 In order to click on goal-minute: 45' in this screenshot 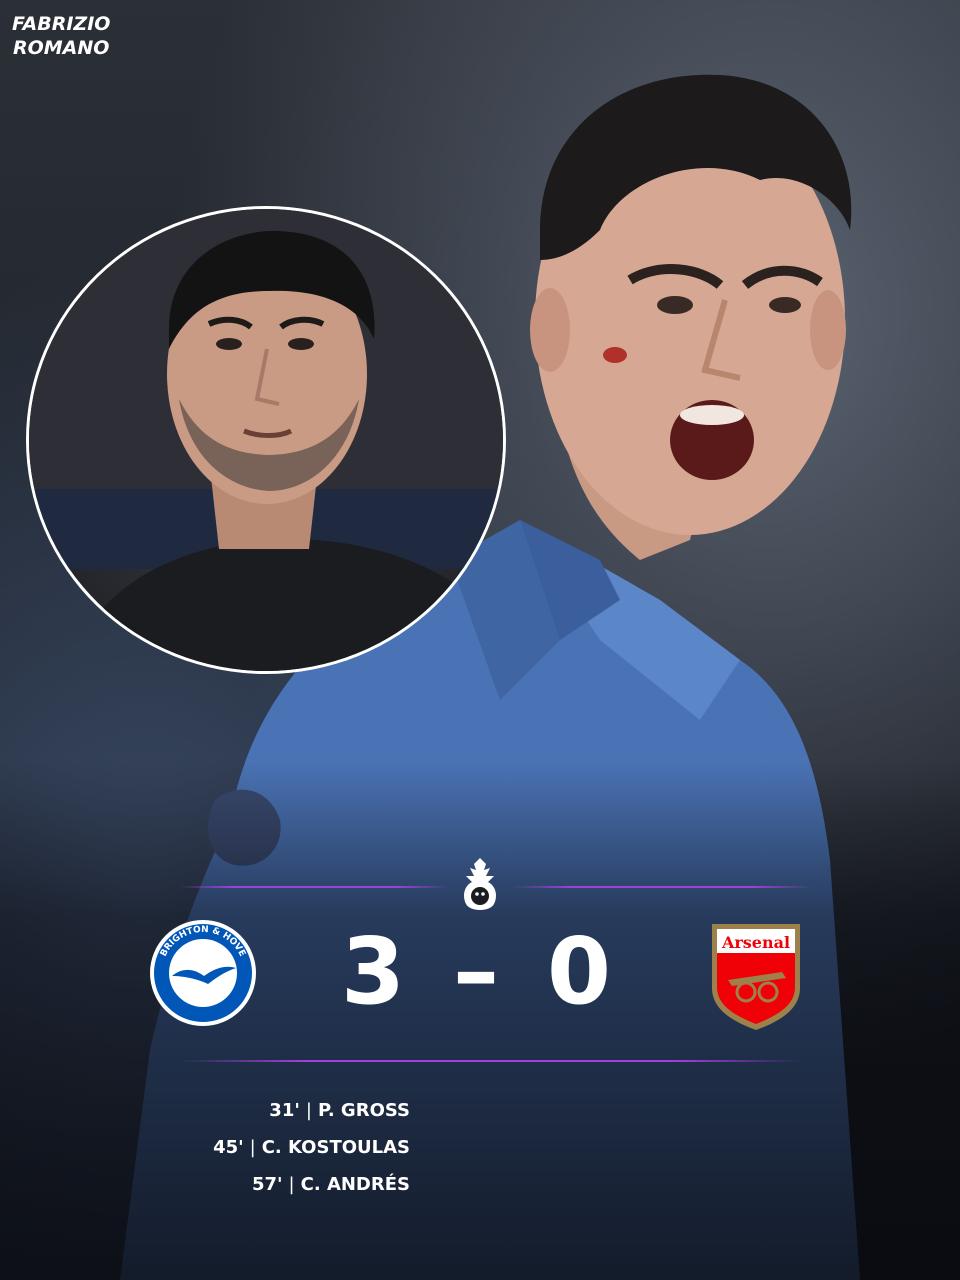, I will do `click(228, 1147)`.